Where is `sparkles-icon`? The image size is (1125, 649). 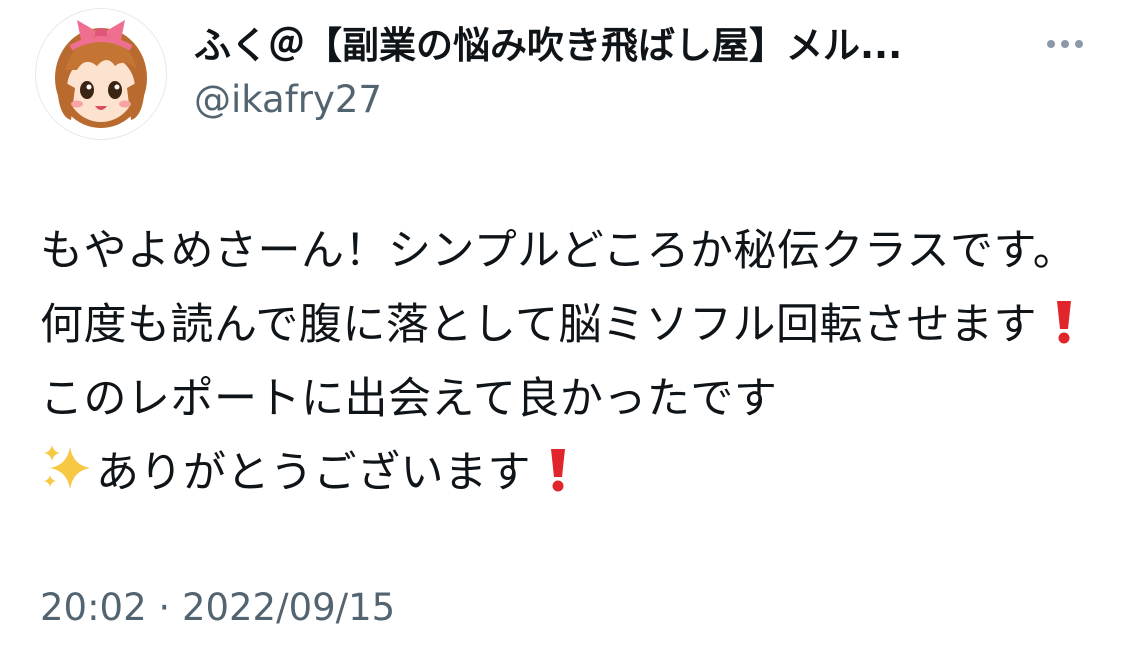 sparkles-icon is located at coordinates (67, 467).